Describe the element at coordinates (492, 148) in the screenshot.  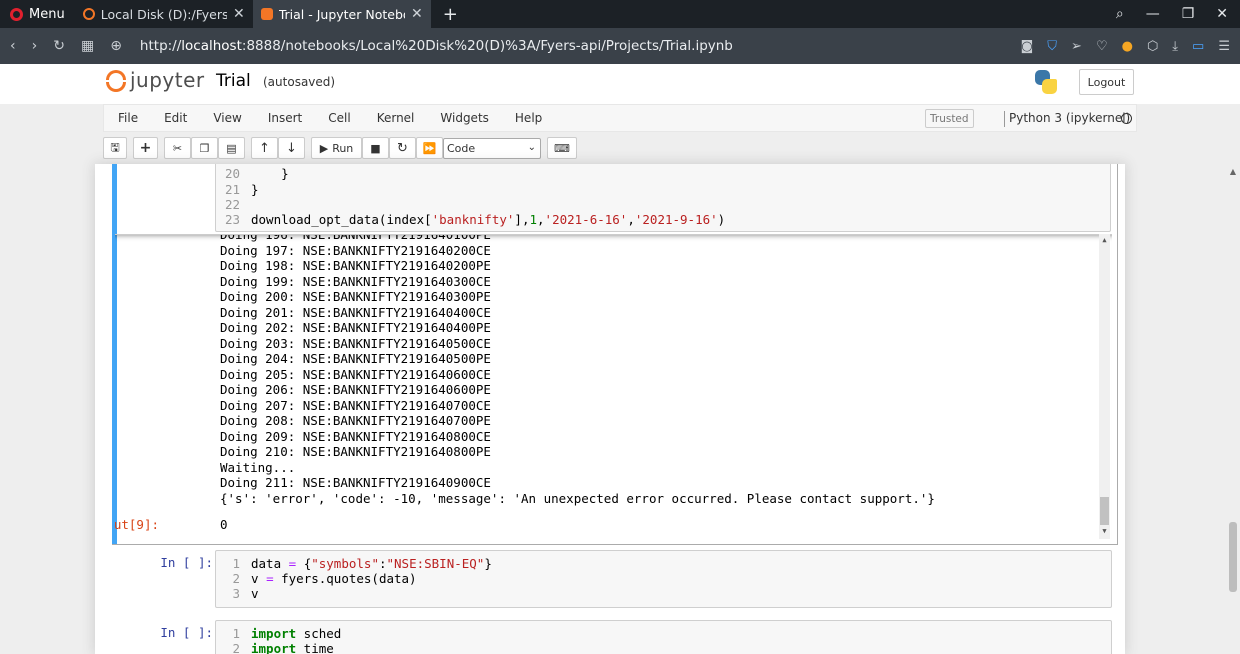
I see `cell-type-select: Code ⌄` at that location.